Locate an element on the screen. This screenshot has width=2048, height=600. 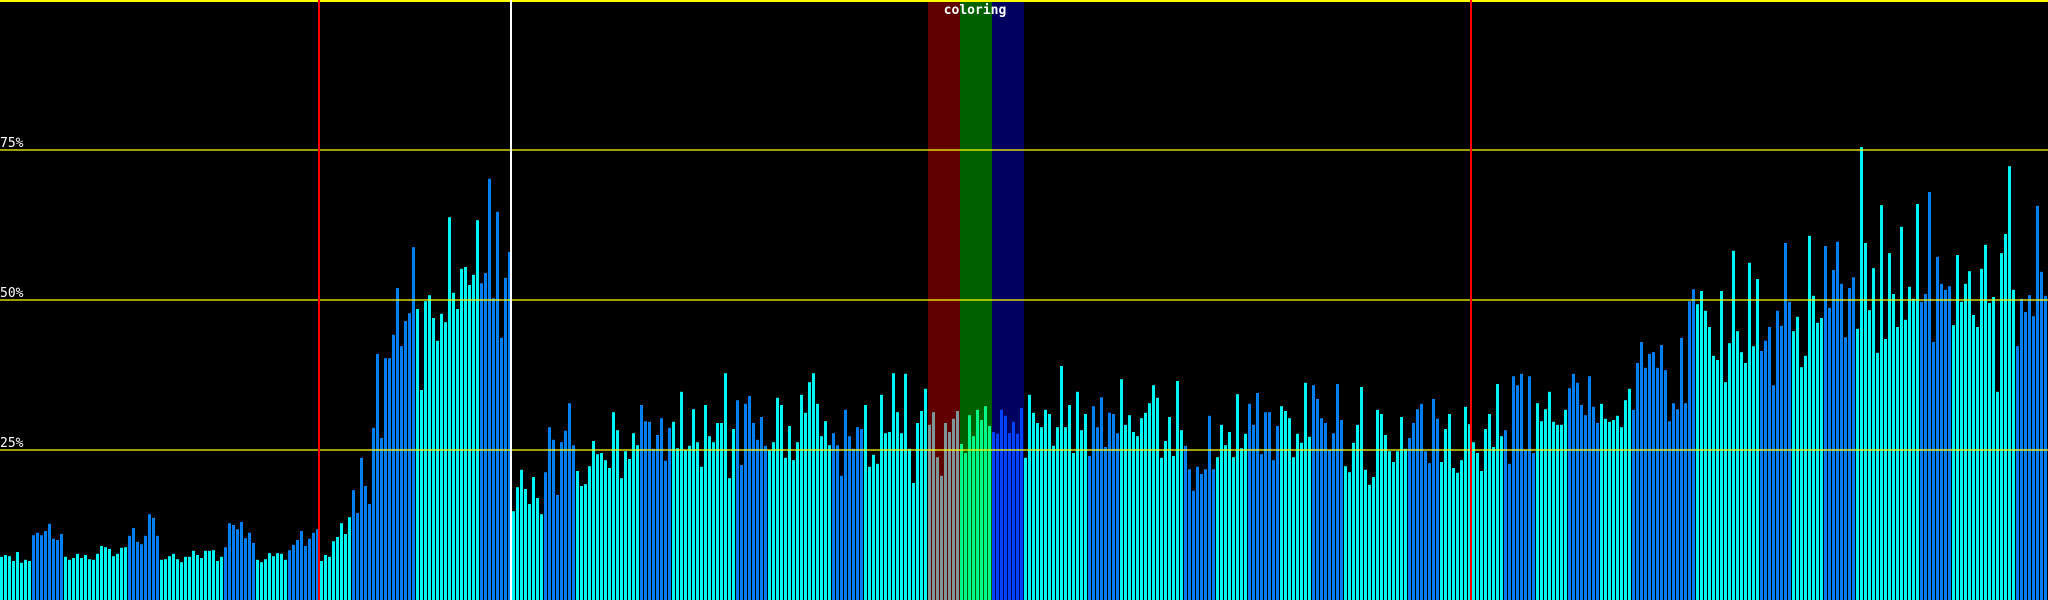
y-tick-label-25: 25% is located at coordinates (12, 443).